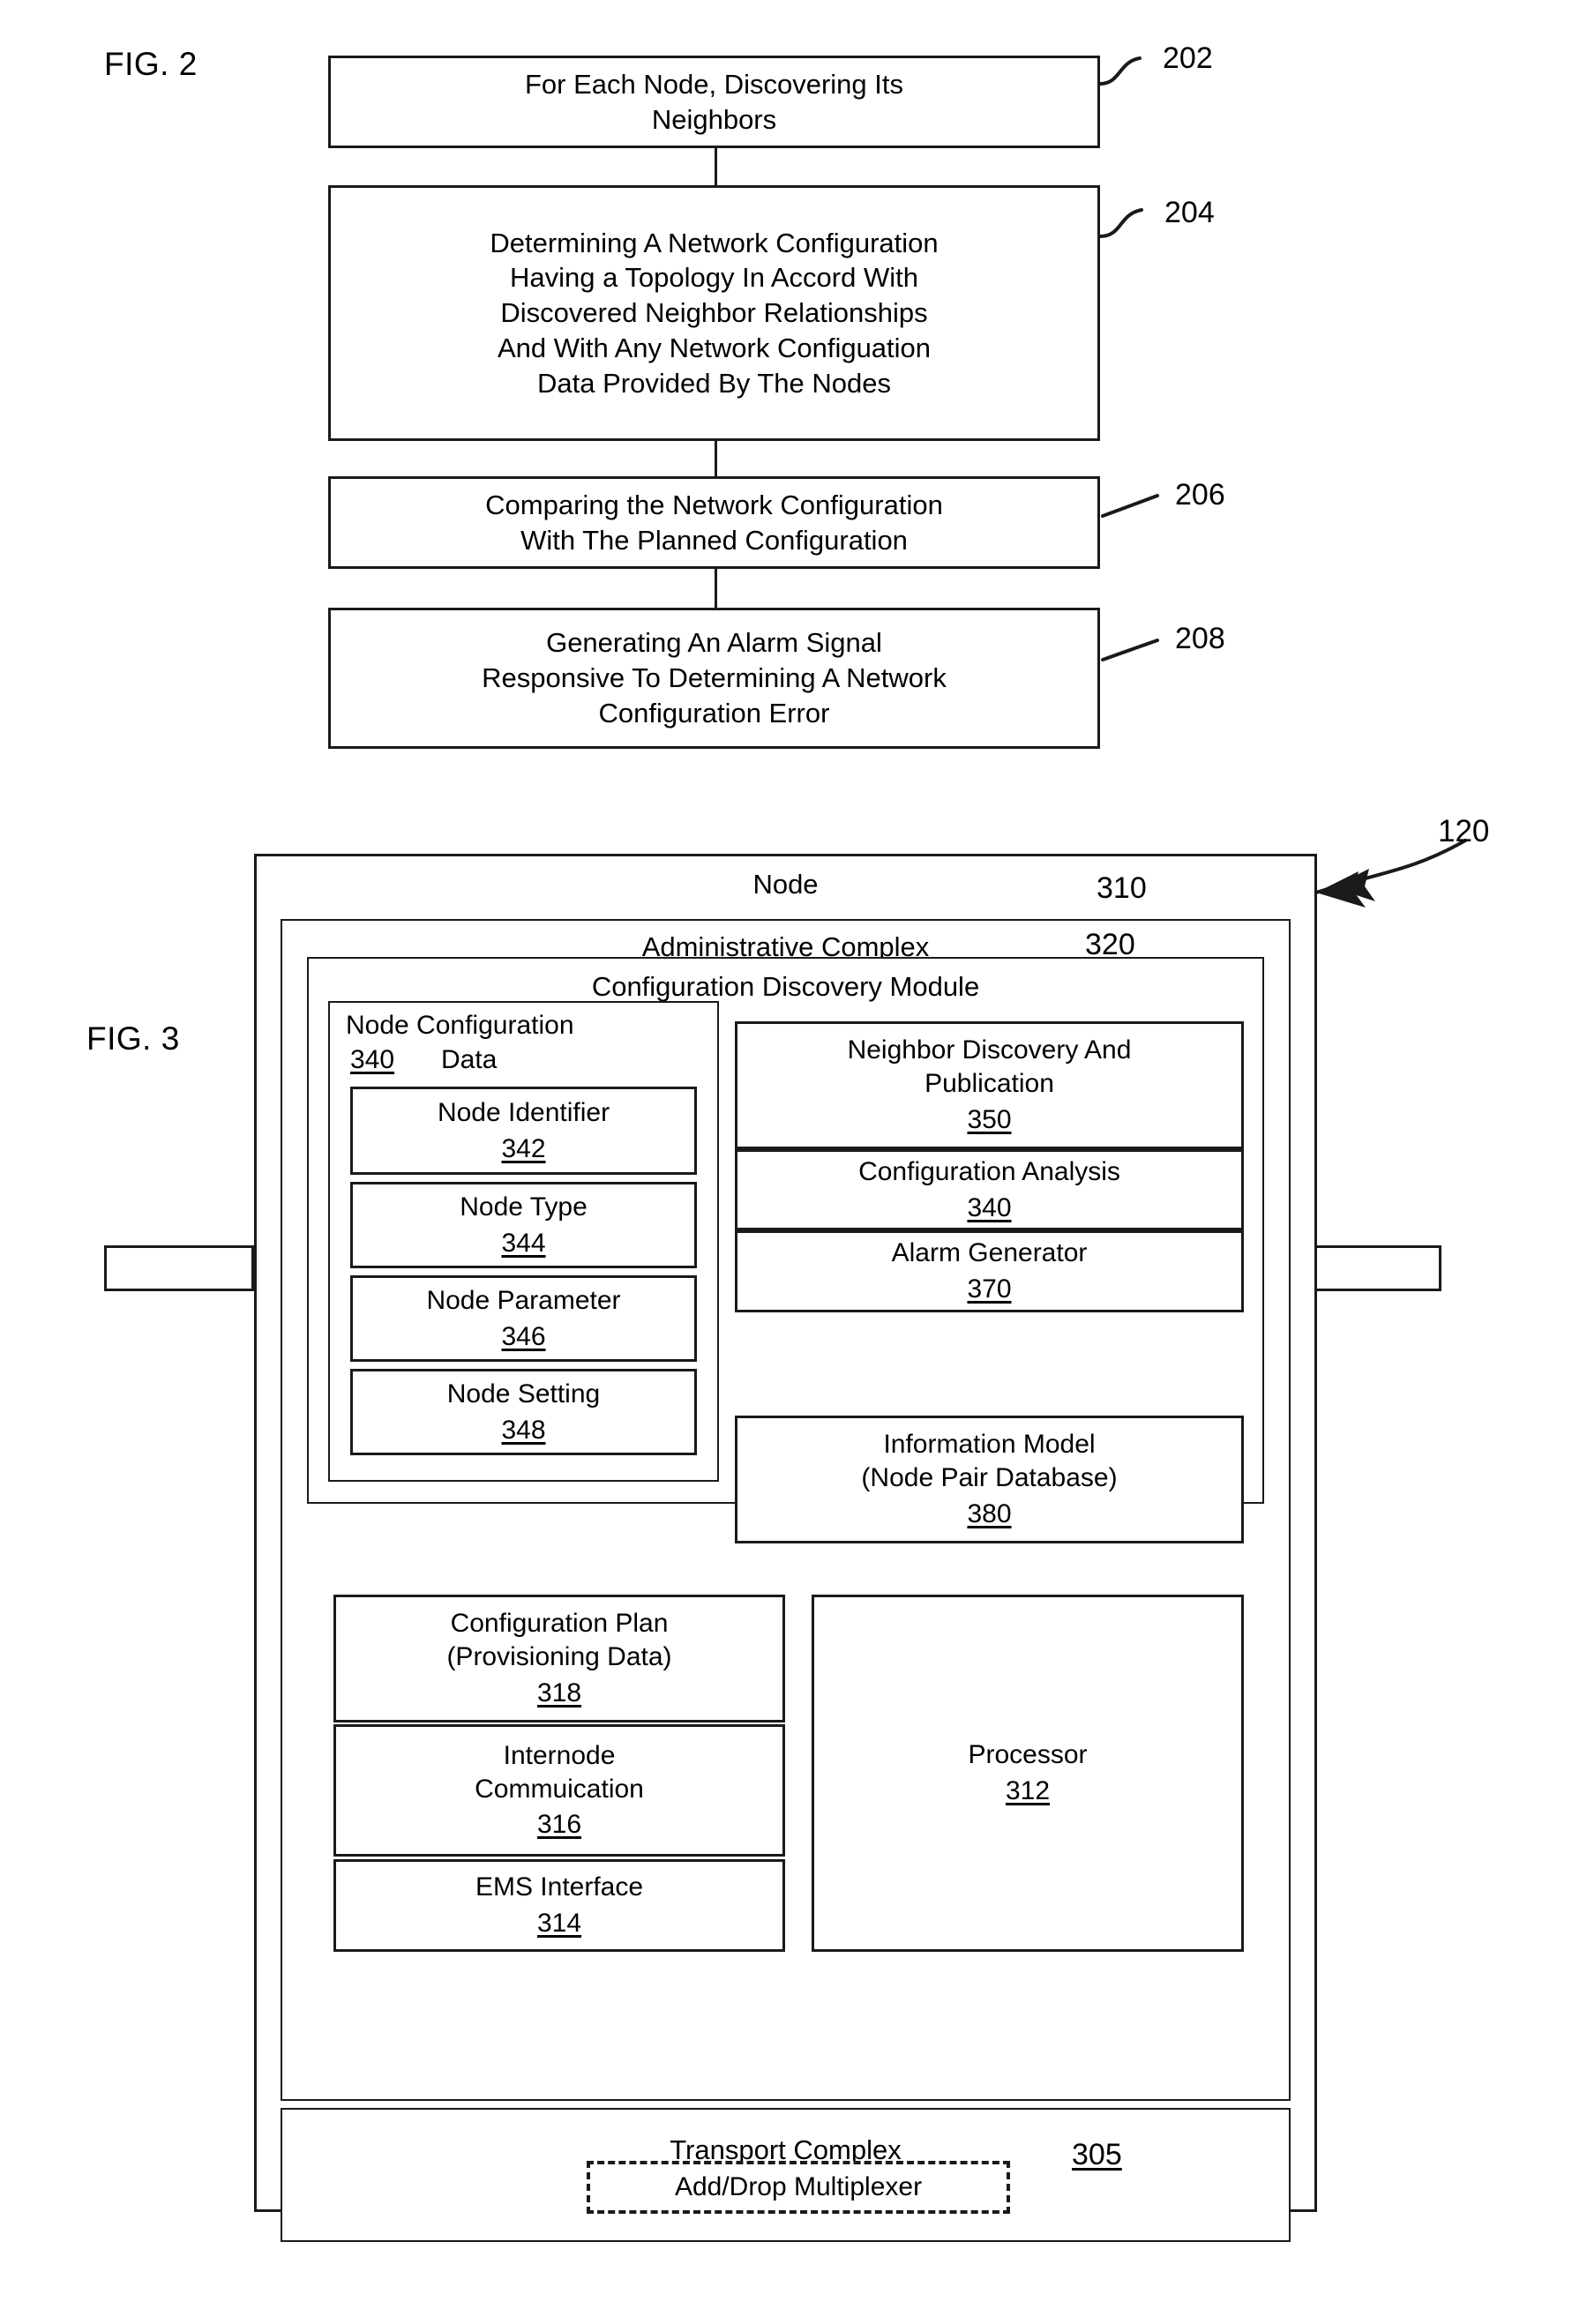 The width and height of the screenshot is (1572, 2324). What do you see at coordinates (524, 1207) in the screenshot?
I see `node-type-title: Node Type` at bounding box center [524, 1207].